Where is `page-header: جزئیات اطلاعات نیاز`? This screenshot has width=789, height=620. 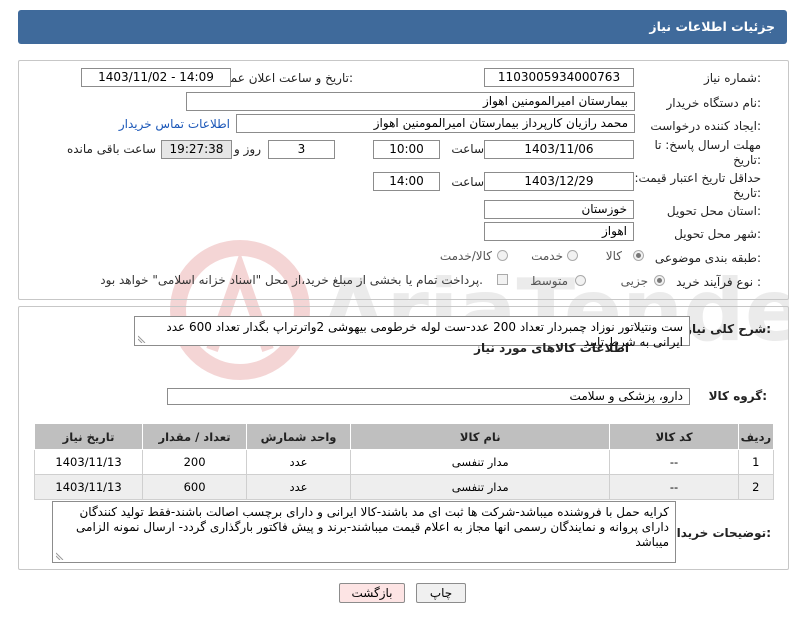
page-header: جزئیات اطلاعات نیاز is located at coordinates (402, 27).